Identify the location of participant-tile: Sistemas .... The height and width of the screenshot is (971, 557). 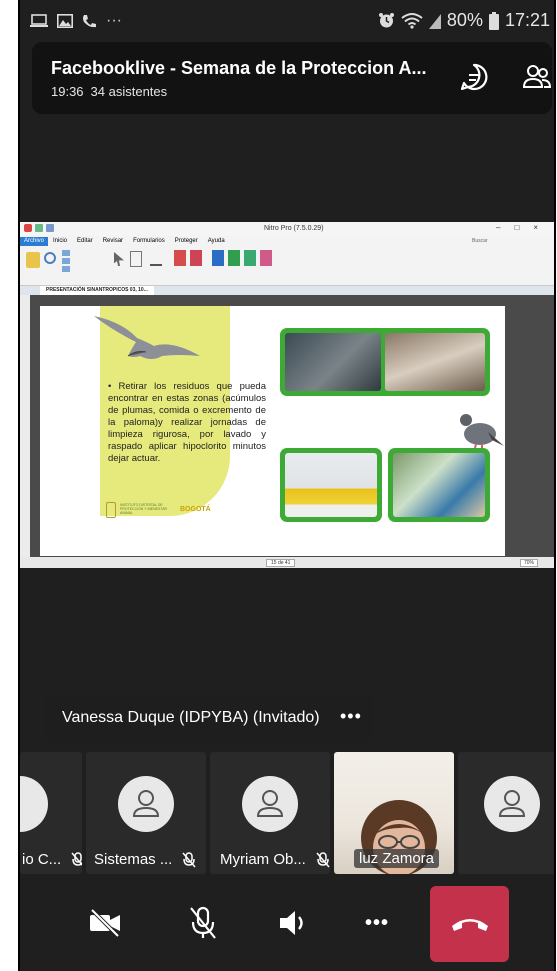
(146, 813).